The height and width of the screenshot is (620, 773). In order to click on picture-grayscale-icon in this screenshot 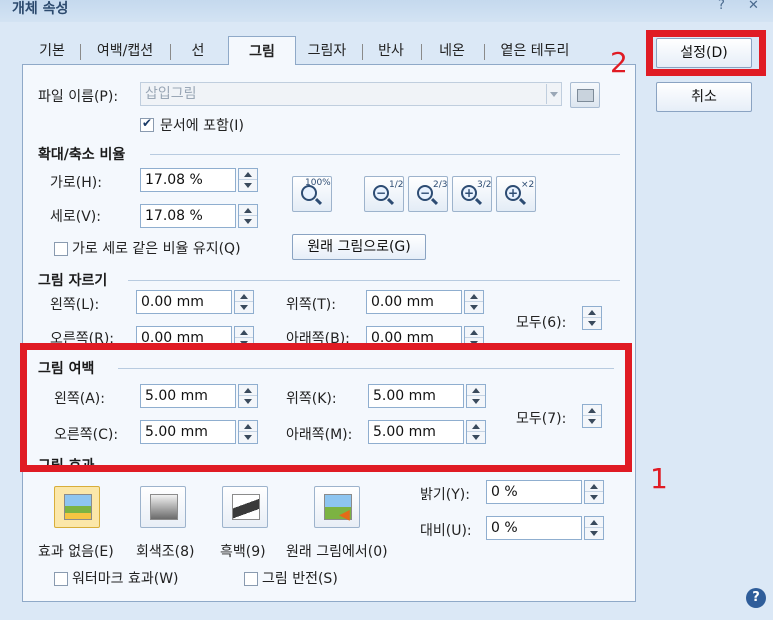, I will do `click(164, 507)`.